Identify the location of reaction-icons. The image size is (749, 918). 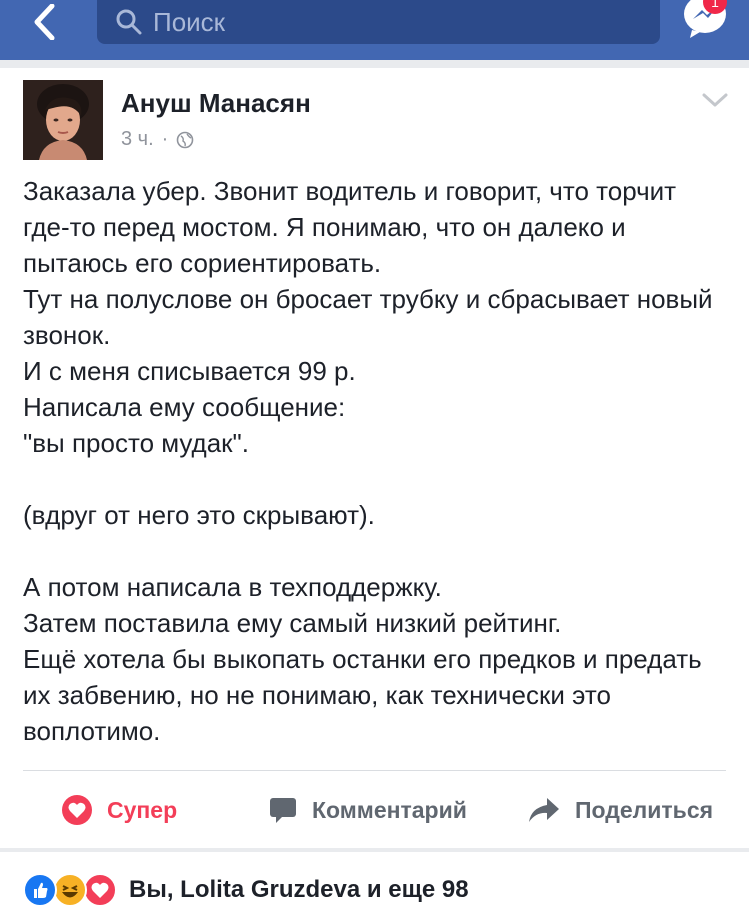
(73, 890).